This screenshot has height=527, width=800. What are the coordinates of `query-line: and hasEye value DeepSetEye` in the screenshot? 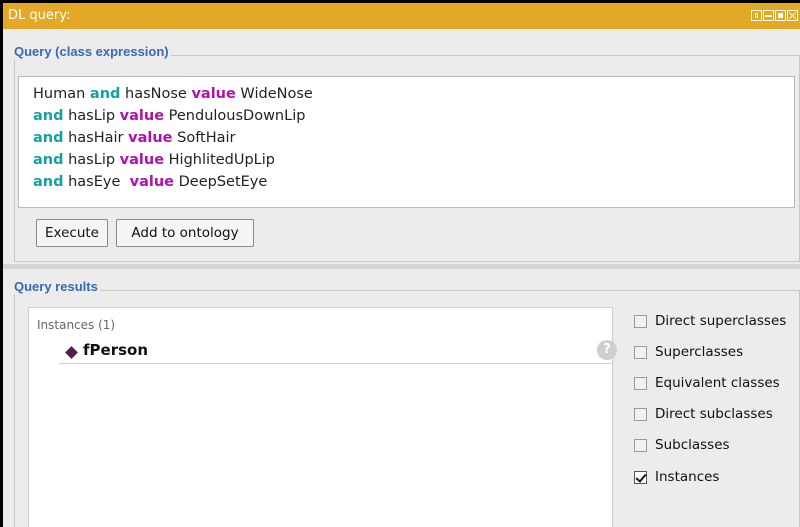 It's located at (413, 182).